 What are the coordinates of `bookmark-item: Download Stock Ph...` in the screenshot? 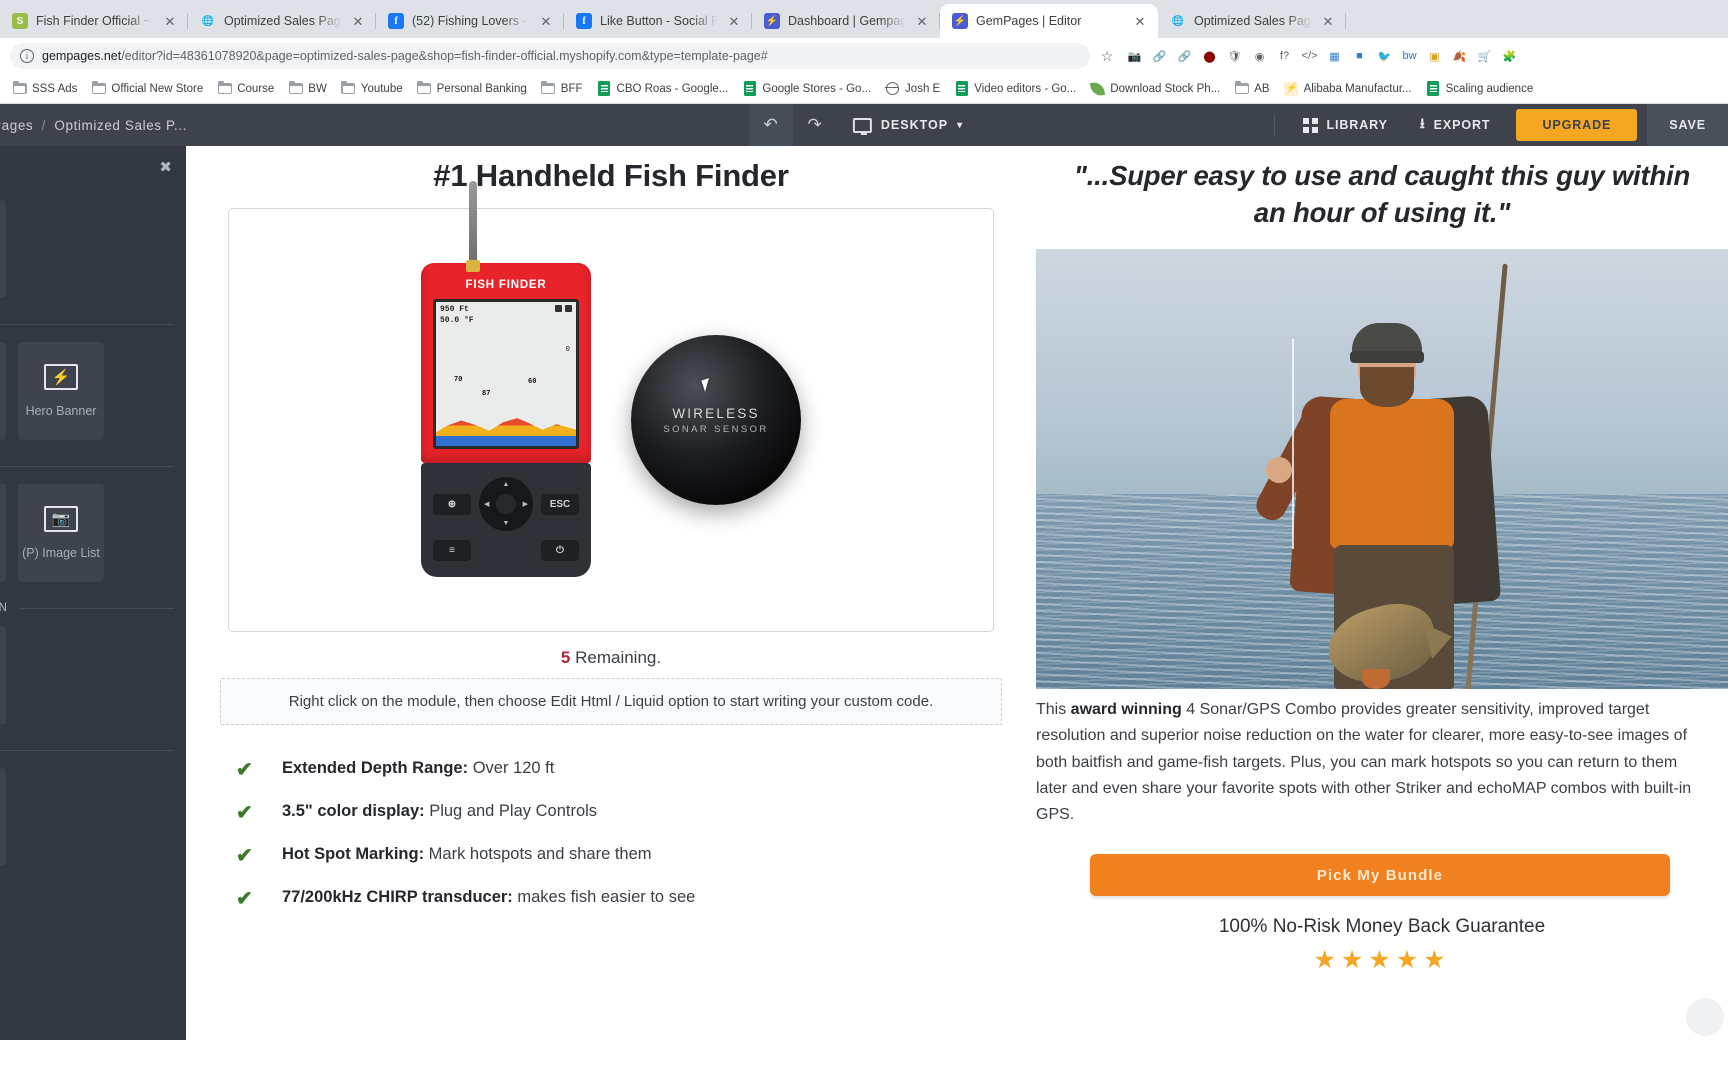 It's located at (1155, 88).